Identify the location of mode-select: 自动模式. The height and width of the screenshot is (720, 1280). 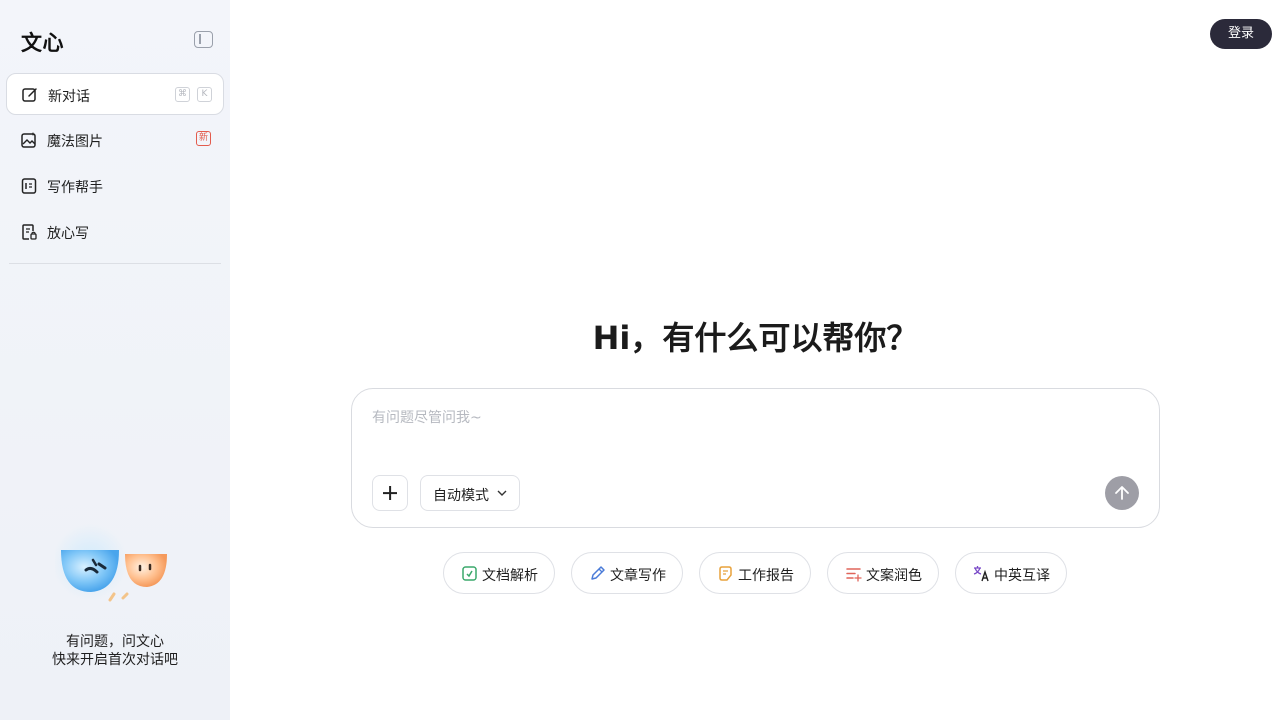
(470, 493).